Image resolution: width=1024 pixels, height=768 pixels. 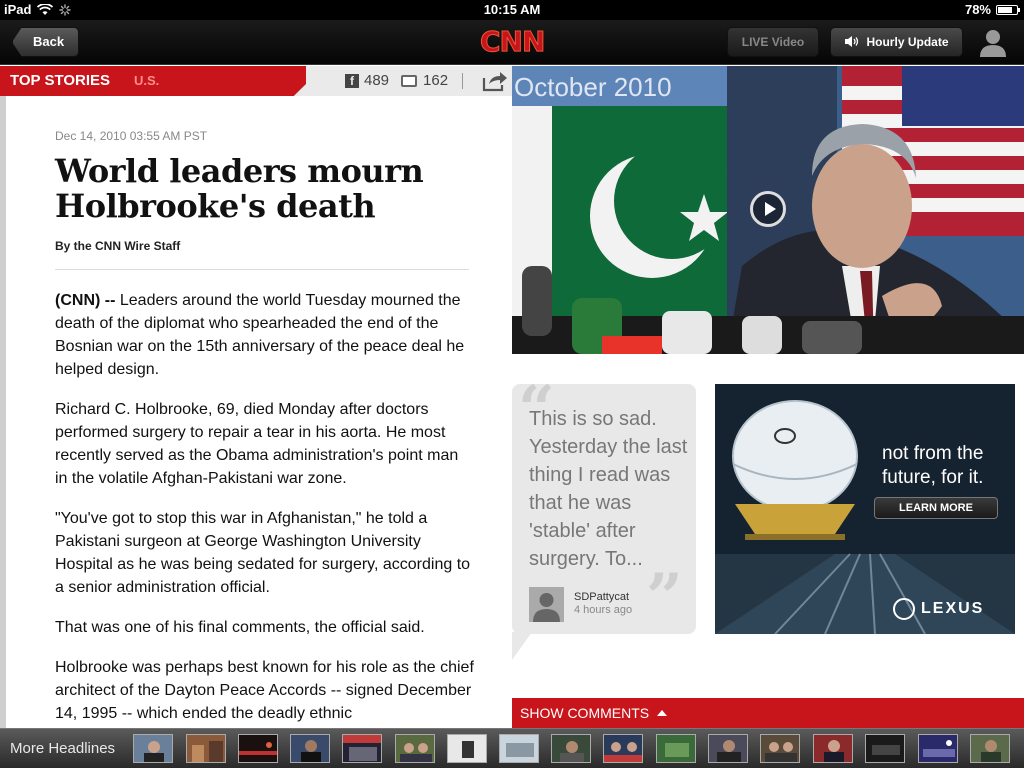 What do you see at coordinates (662, 713) in the screenshot?
I see `chevron-up-icon` at bounding box center [662, 713].